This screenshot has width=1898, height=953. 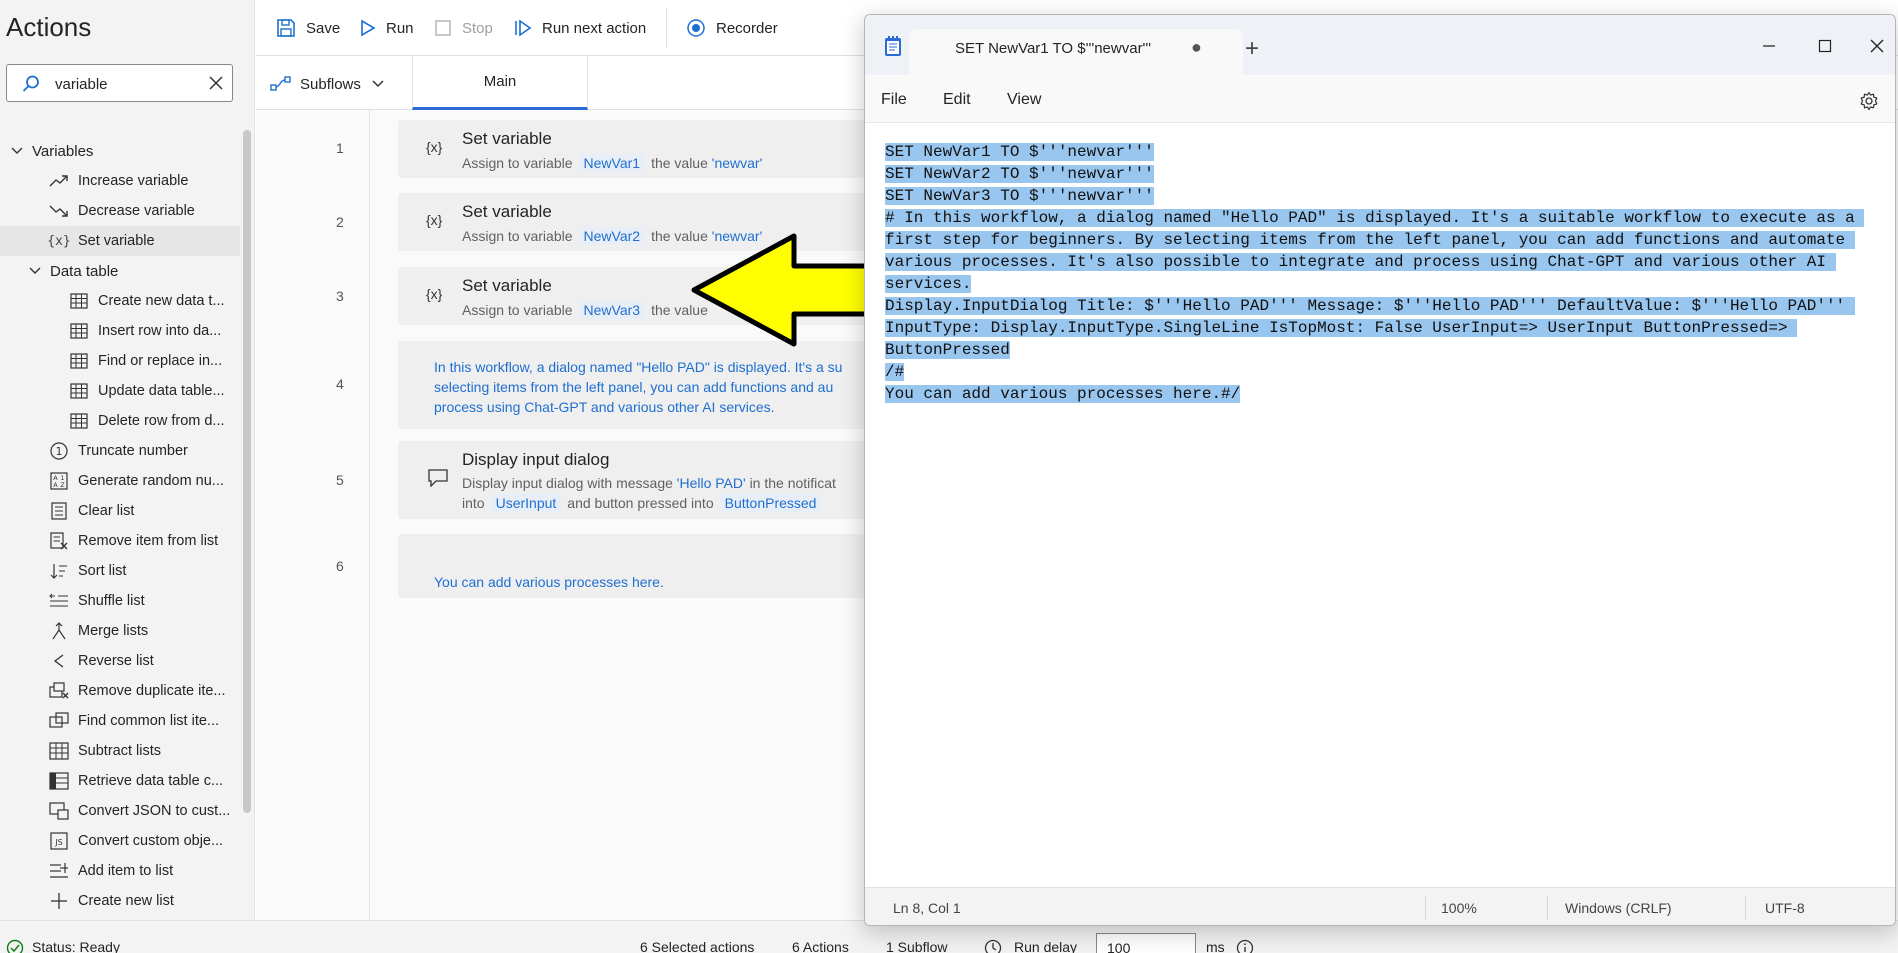 I want to click on tree-item-remove-item-from-list: Remove item from list, so click(x=120, y=541).